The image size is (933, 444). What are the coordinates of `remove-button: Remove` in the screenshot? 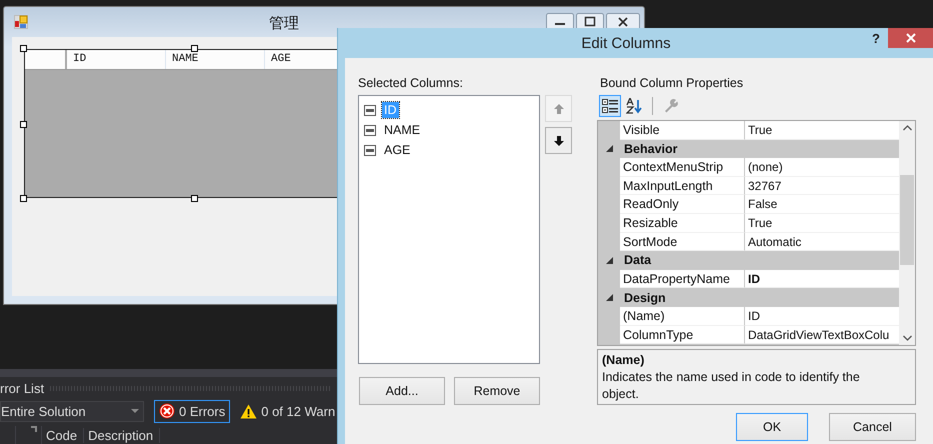 It's located at (497, 391).